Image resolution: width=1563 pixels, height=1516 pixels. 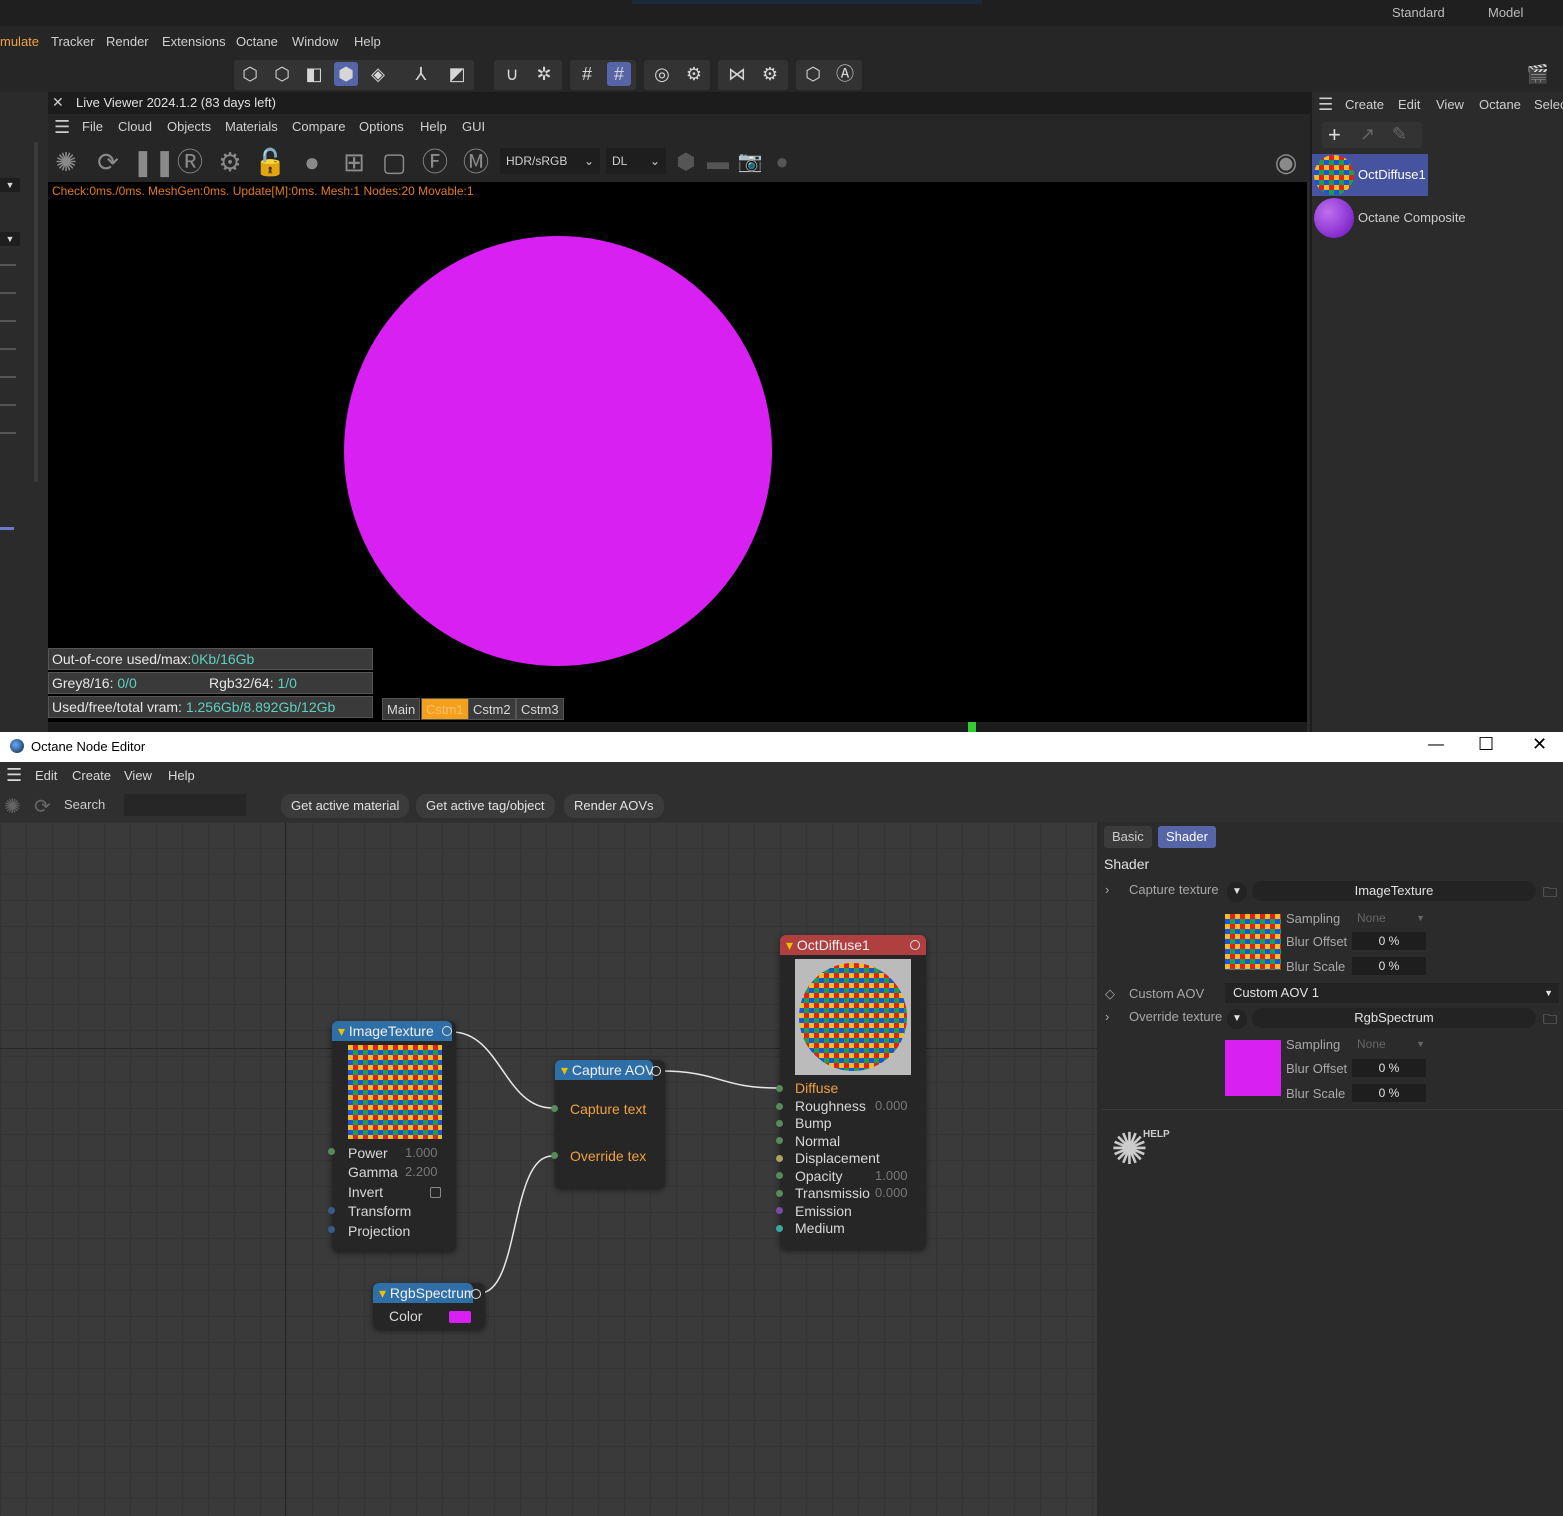 What do you see at coordinates (540, 709) in the screenshot?
I see `tab-cstm3: Cstm3` at bounding box center [540, 709].